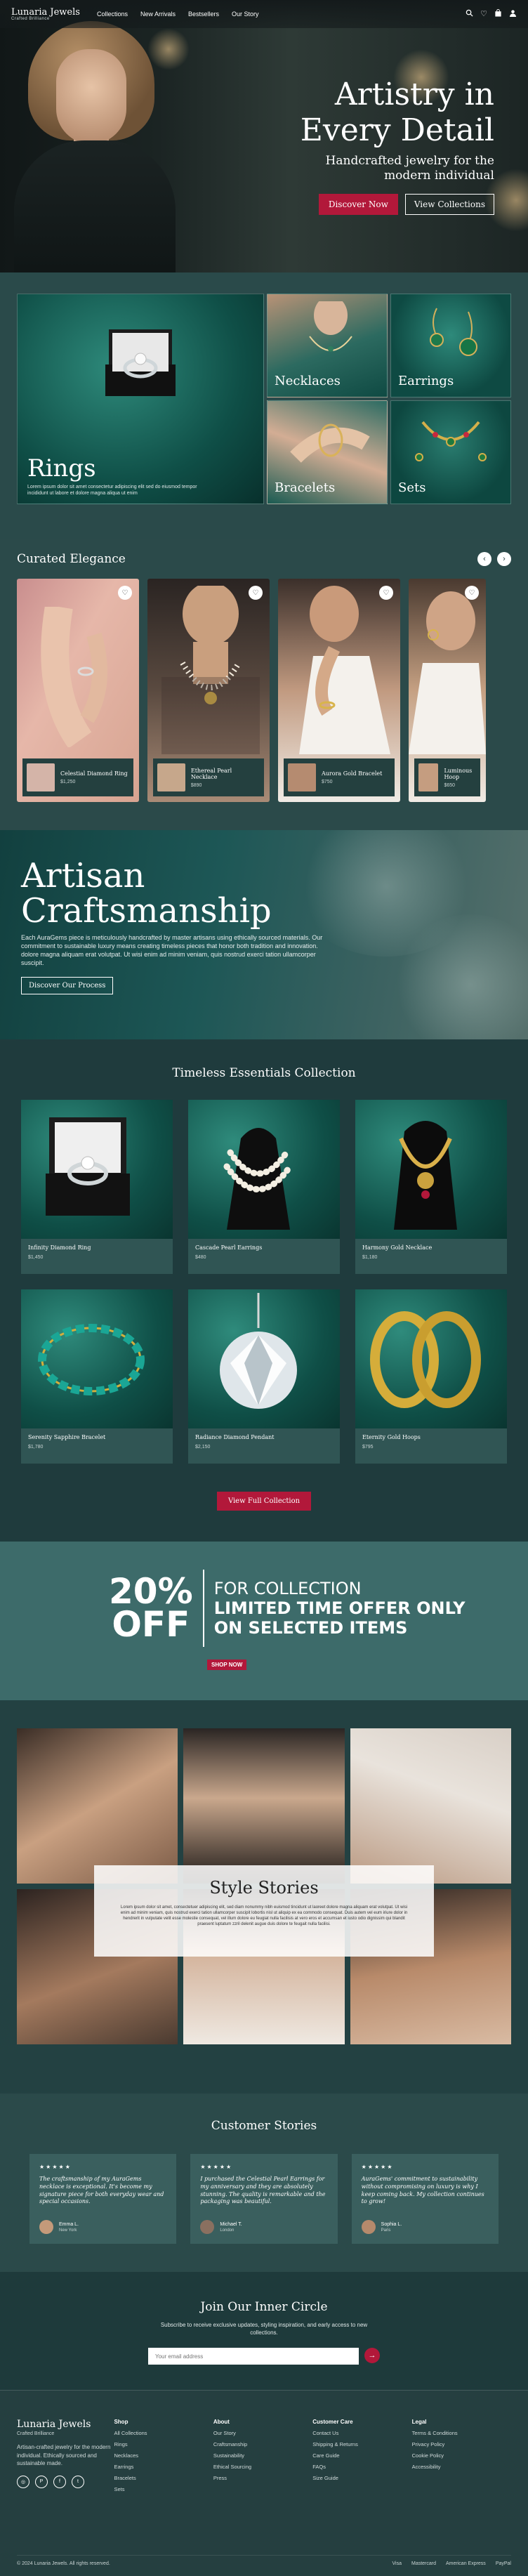 This screenshot has height=2576, width=528. Describe the element at coordinates (462, 2433) in the screenshot. I see `footer-link: Terms & Conditions` at that location.